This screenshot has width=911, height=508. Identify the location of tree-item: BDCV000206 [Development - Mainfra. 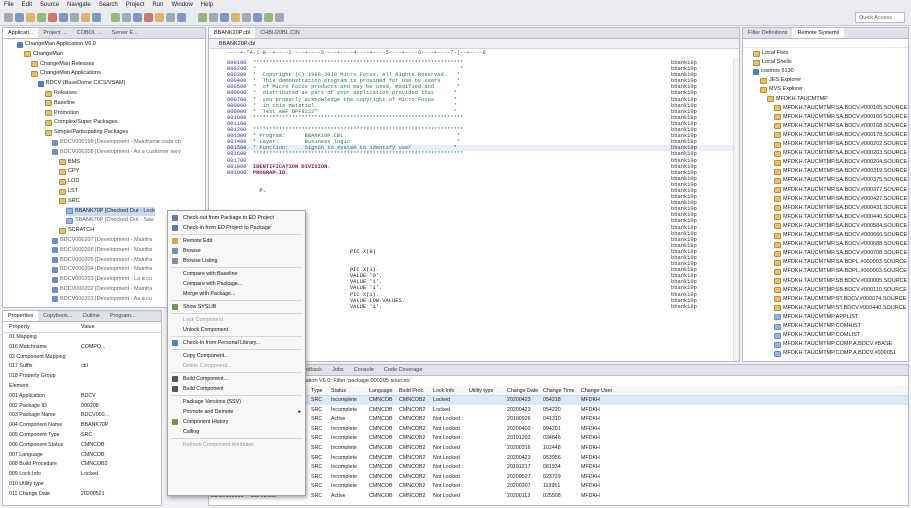
(102, 250).